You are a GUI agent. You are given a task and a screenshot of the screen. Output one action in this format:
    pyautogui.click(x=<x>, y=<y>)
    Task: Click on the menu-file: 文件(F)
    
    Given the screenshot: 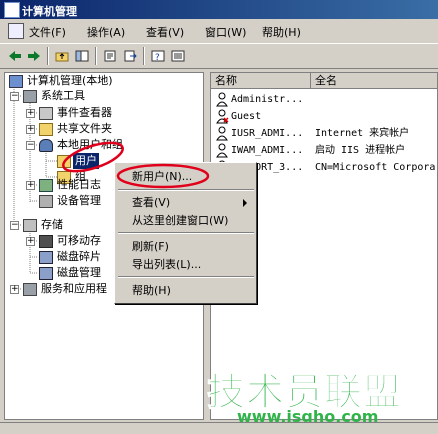 What is the action you would take?
    pyautogui.click(x=47, y=32)
    